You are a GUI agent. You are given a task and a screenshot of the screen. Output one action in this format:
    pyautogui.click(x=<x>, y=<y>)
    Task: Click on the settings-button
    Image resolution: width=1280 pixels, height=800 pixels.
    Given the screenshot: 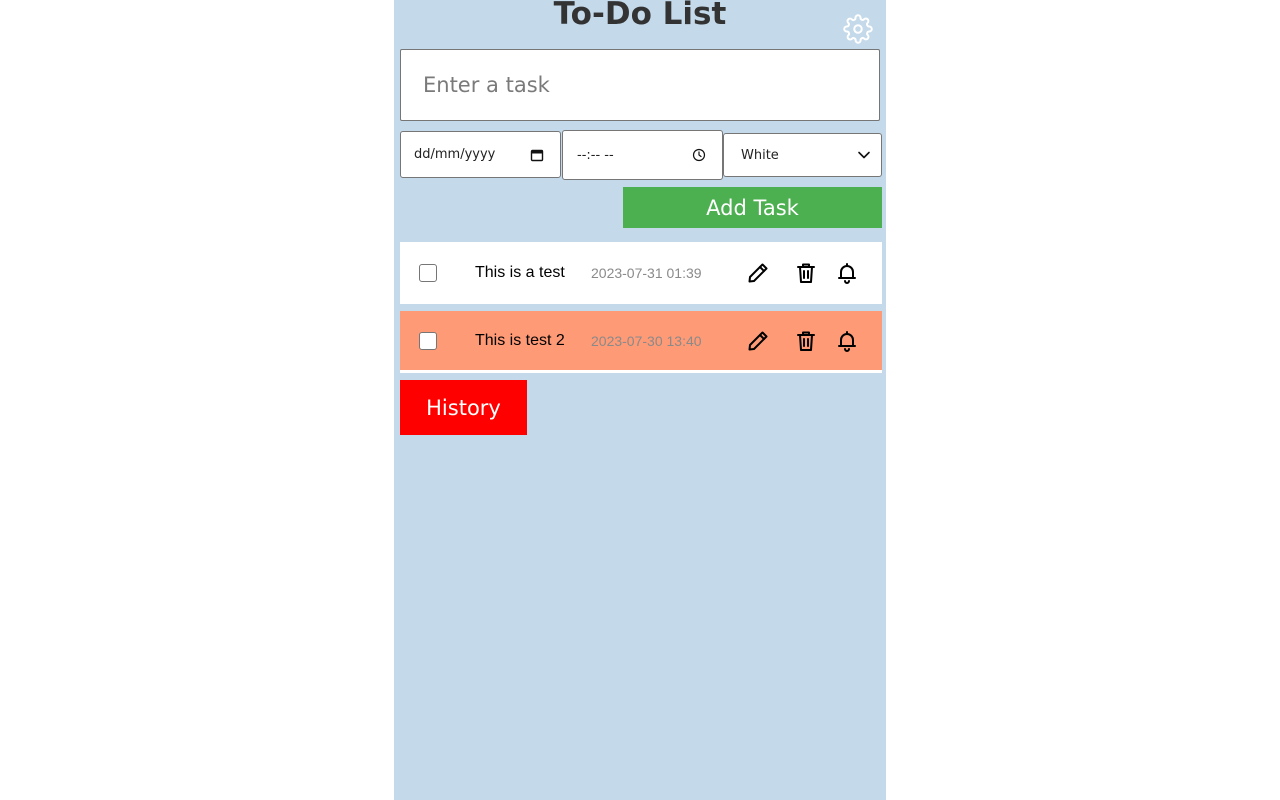 What is the action you would take?
    pyautogui.click(x=858, y=29)
    